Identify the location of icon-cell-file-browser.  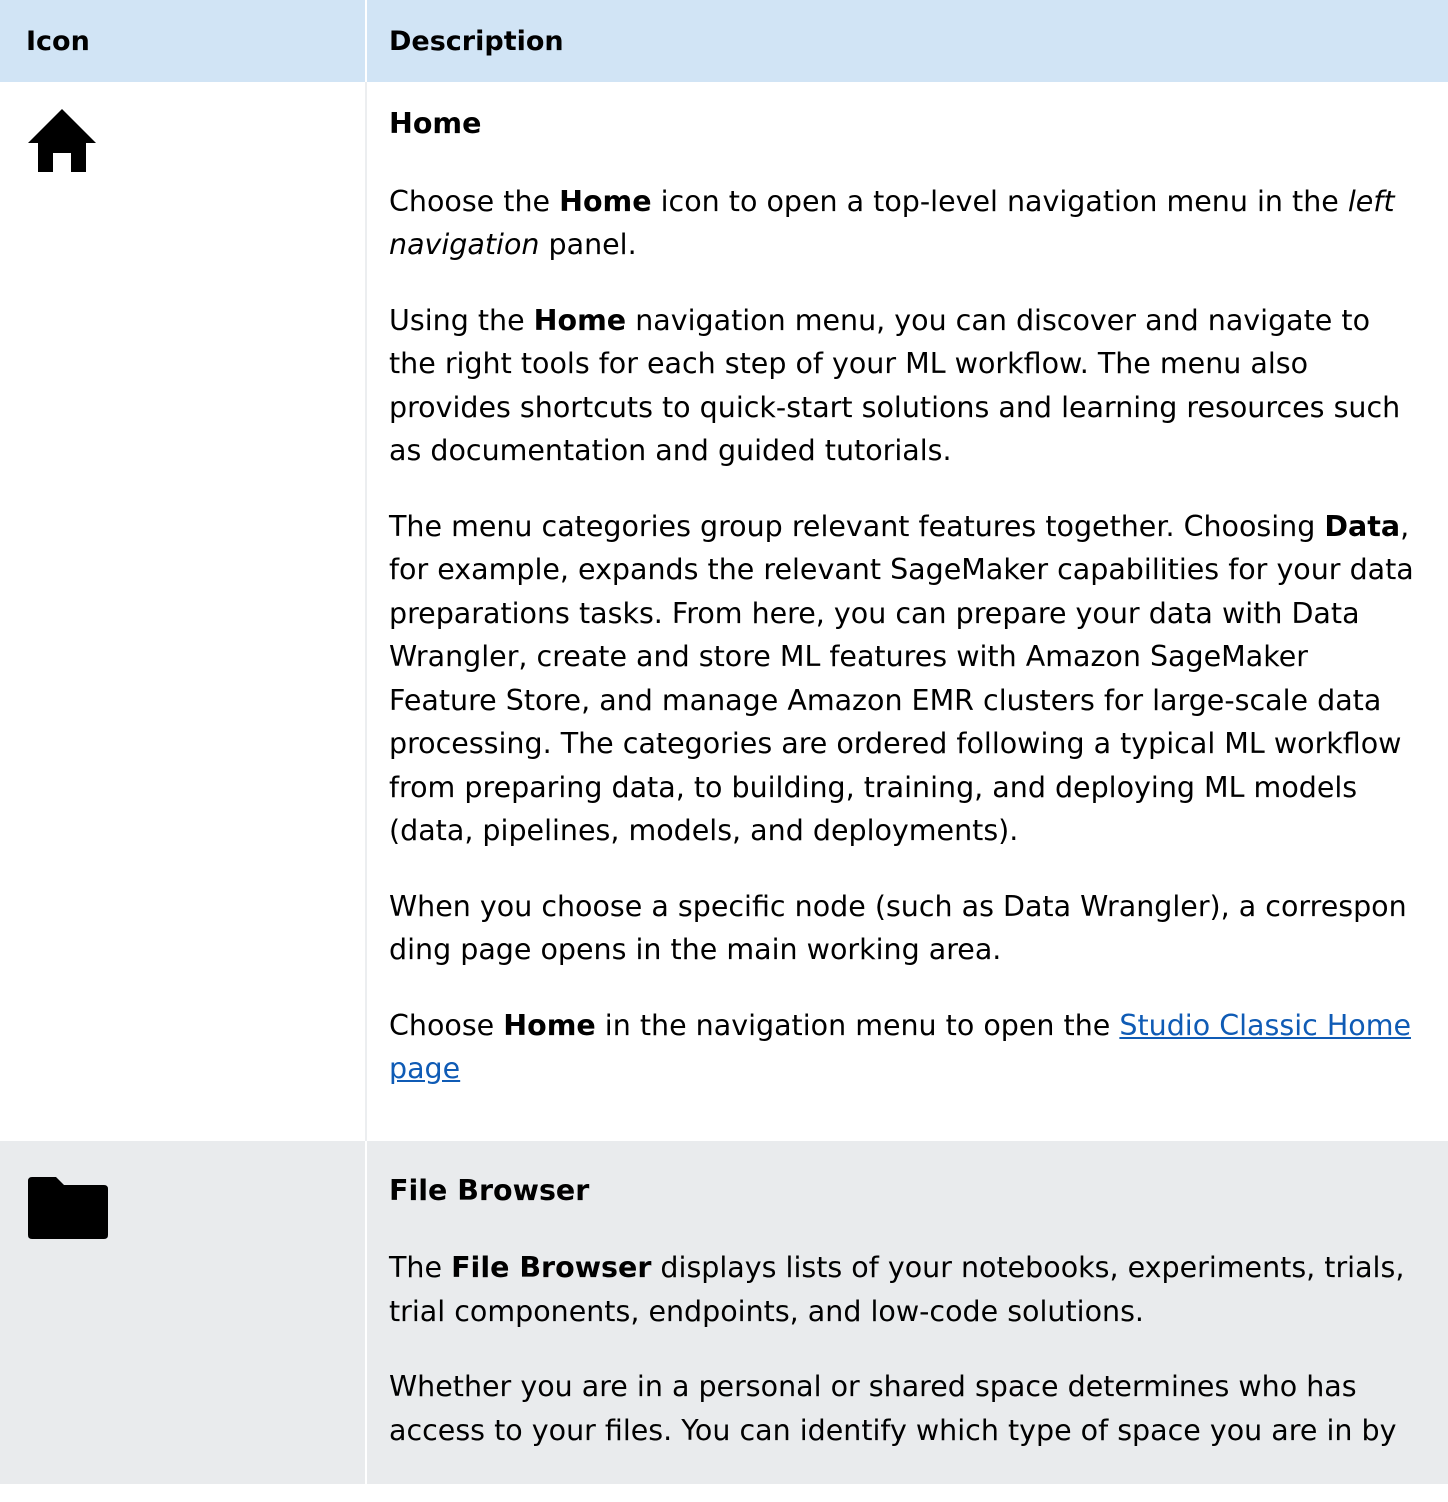
(183, 1312).